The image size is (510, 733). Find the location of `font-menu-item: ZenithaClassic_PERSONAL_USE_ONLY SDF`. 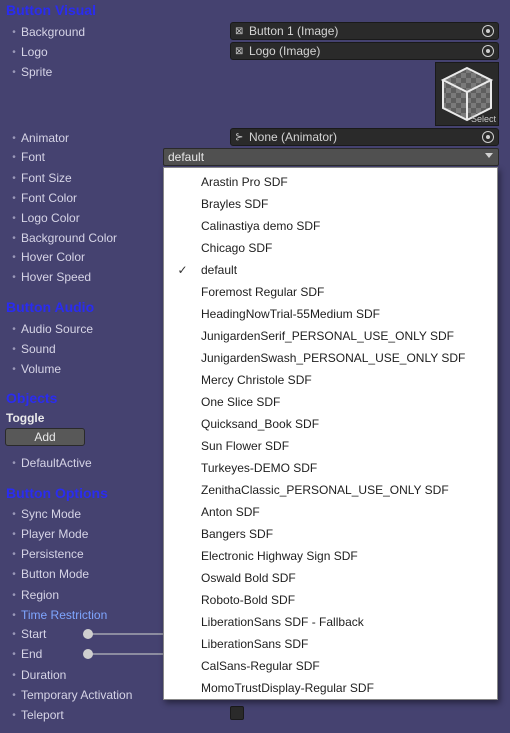

font-menu-item: ZenithaClassic_PERSONAL_USE_ONLY SDF is located at coordinates (330, 490).